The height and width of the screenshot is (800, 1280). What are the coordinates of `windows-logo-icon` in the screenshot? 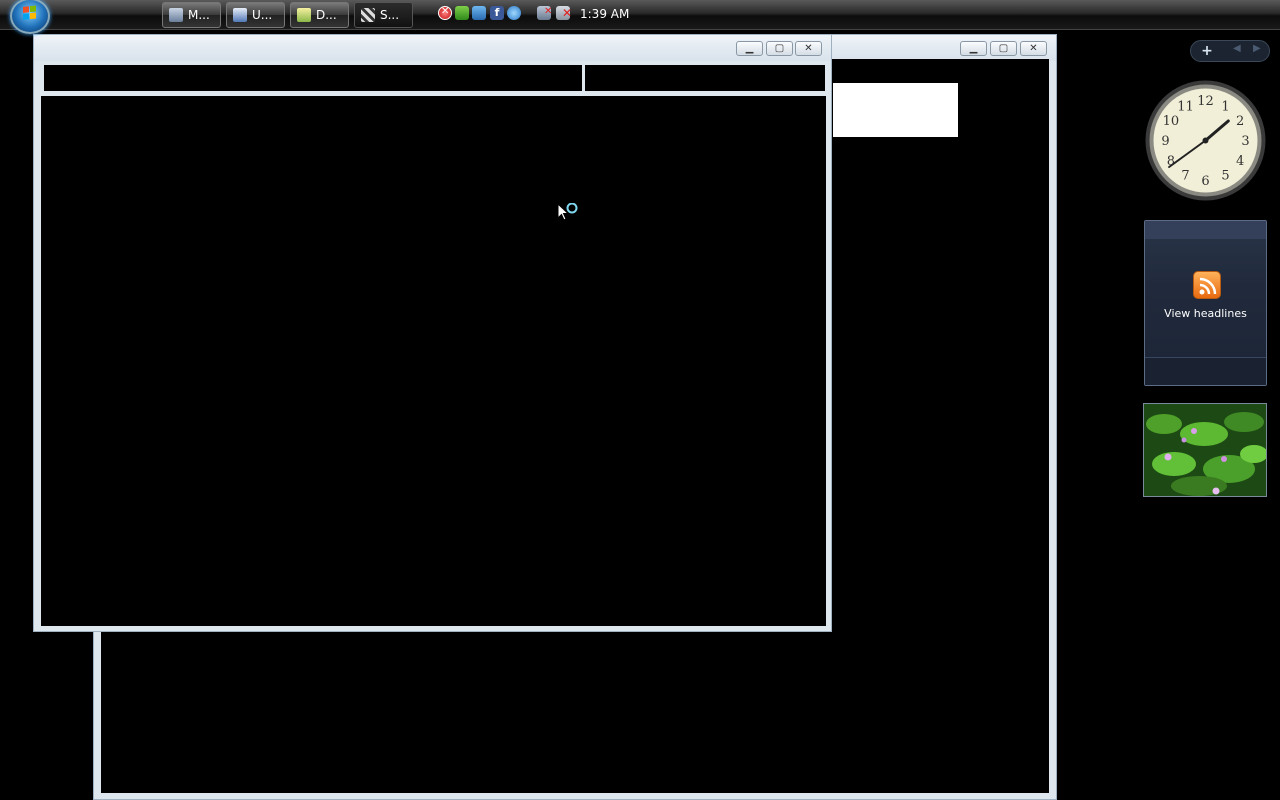 It's located at (29, 12).